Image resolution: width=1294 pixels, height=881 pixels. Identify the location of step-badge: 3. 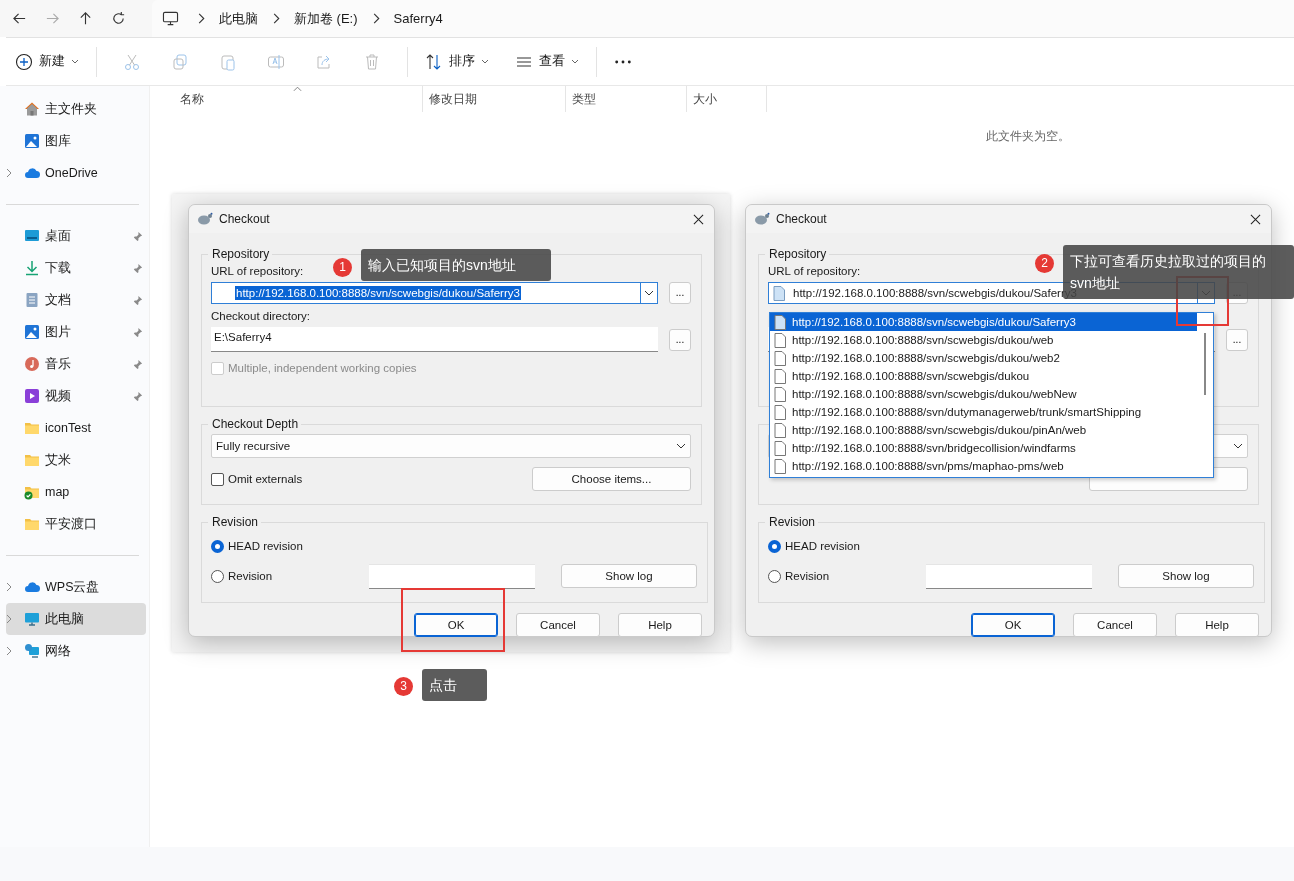
(403, 686).